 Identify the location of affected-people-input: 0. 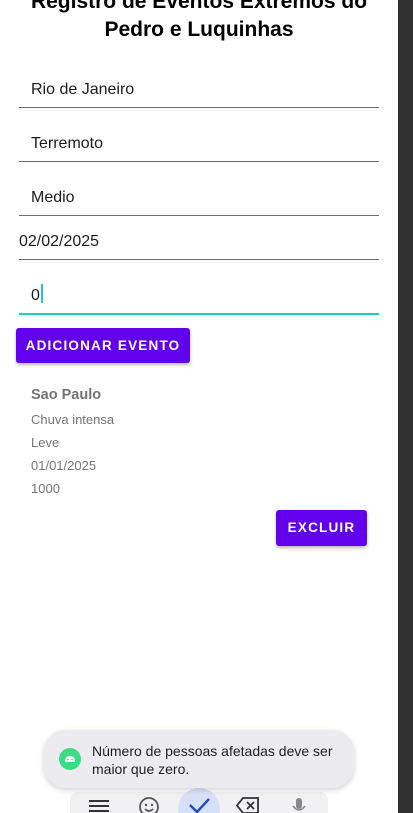
(199, 295).